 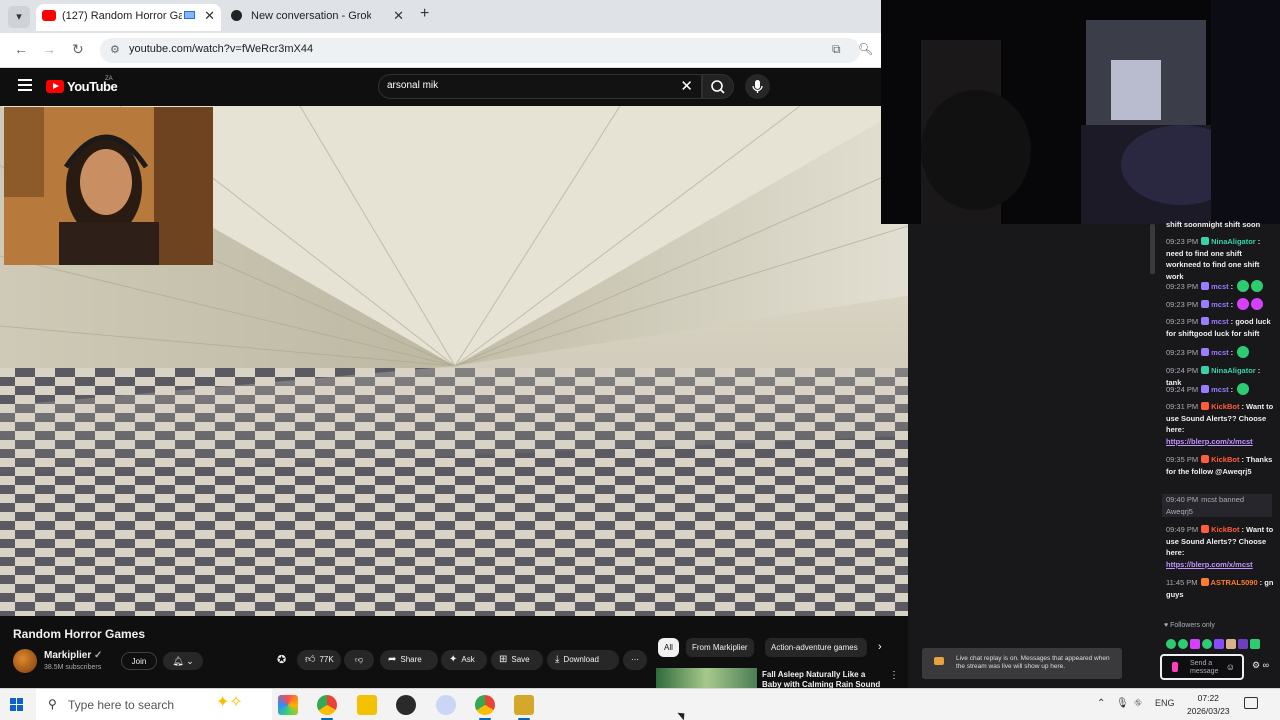 I want to click on search-query: arsonal mik, so click(x=412, y=85).